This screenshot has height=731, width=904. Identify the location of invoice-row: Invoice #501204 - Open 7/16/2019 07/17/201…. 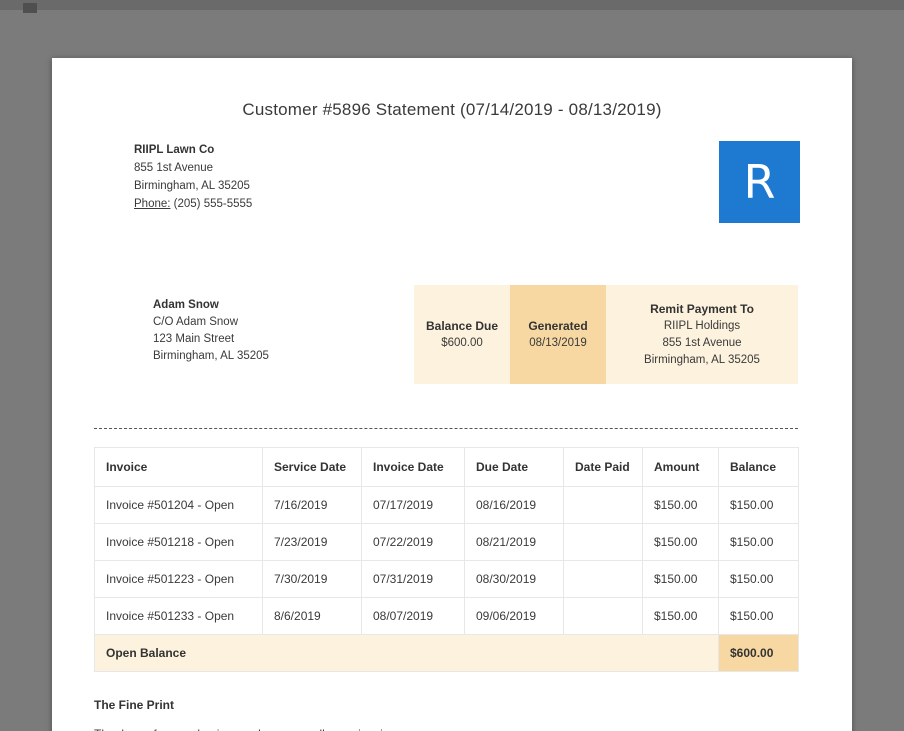
(446, 505).